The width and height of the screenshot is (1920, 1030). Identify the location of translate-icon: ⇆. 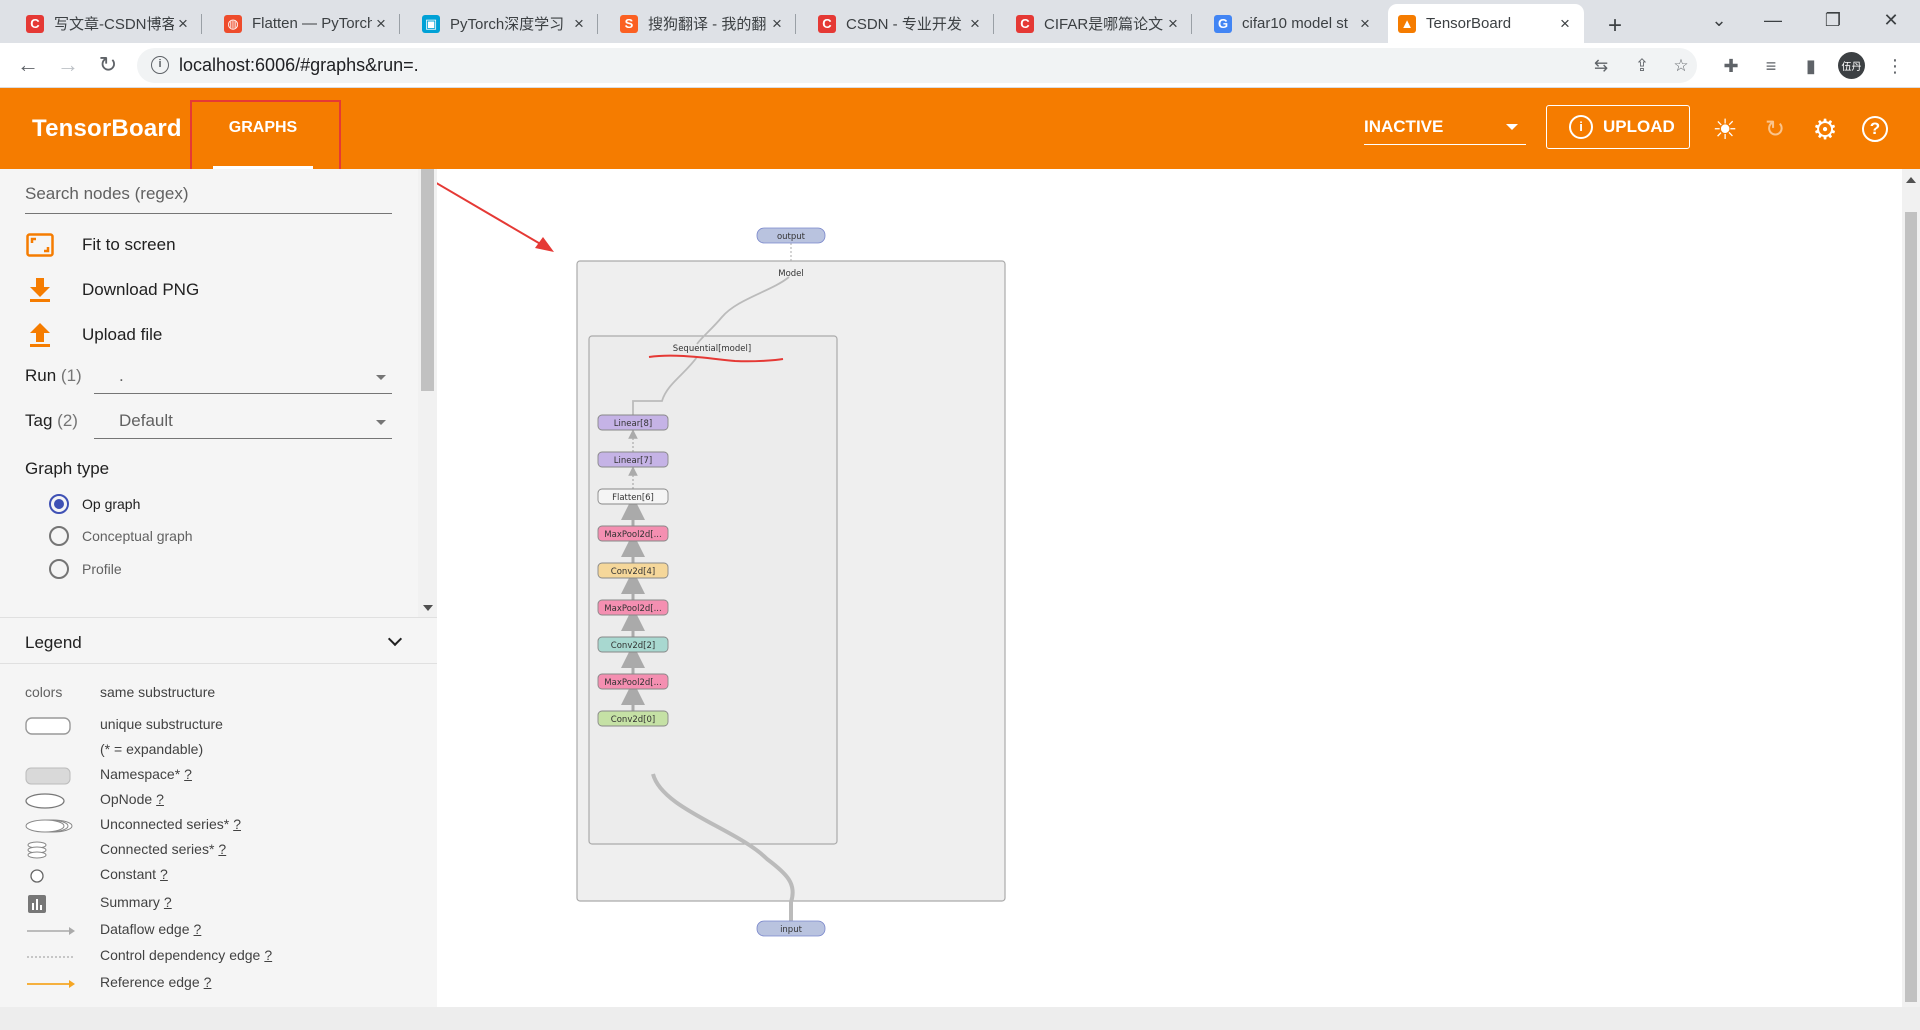
(1601, 66).